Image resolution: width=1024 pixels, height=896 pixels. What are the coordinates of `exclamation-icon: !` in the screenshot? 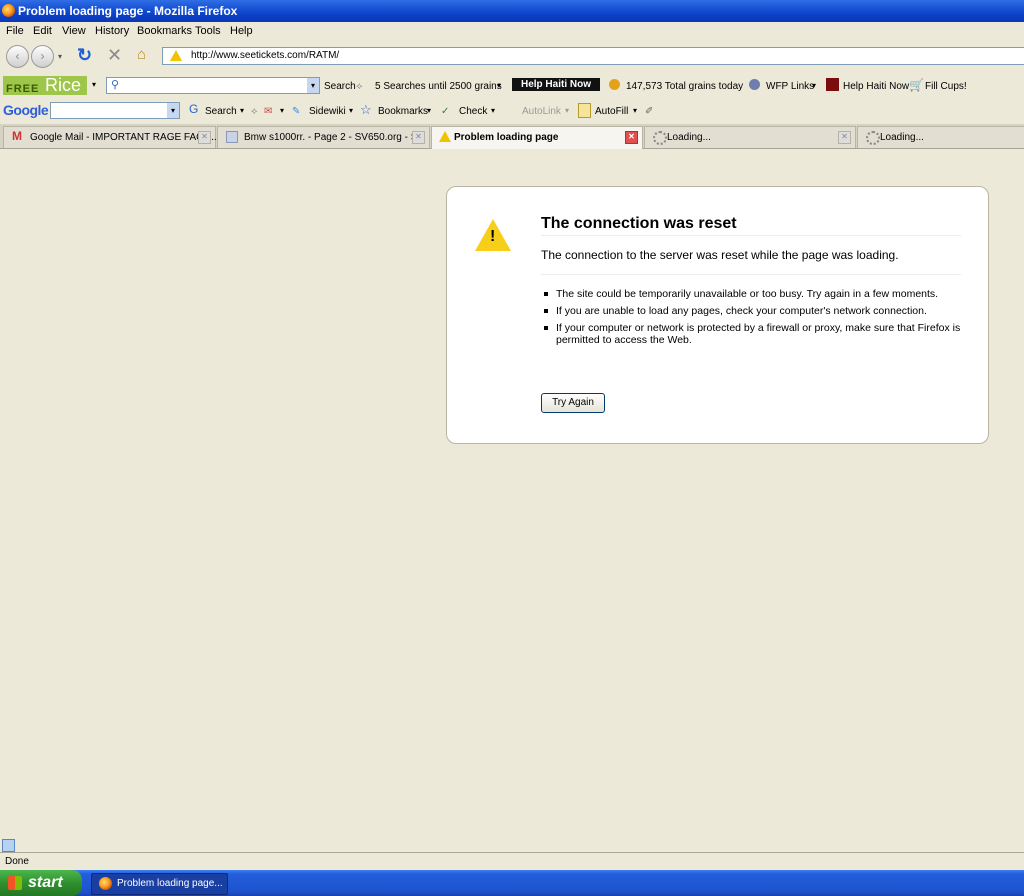 It's located at (493, 236).